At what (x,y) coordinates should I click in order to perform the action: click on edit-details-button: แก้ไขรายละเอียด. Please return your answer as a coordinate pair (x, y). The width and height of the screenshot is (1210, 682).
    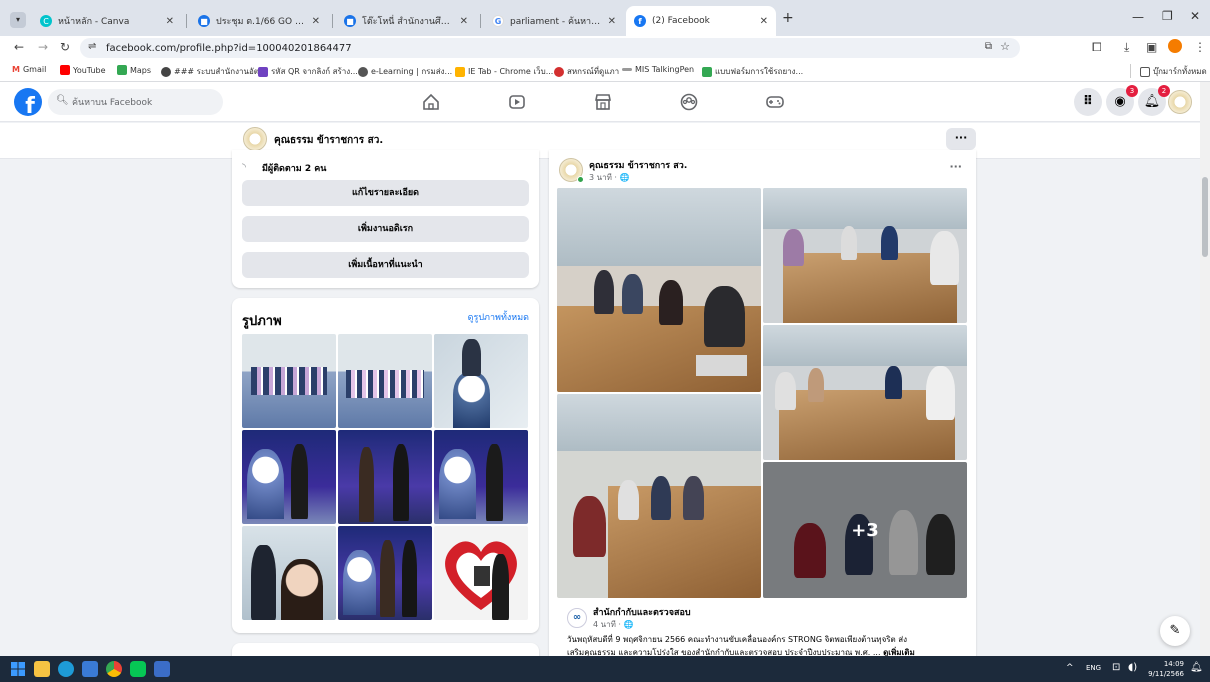
    Looking at the image, I should click on (385, 193).